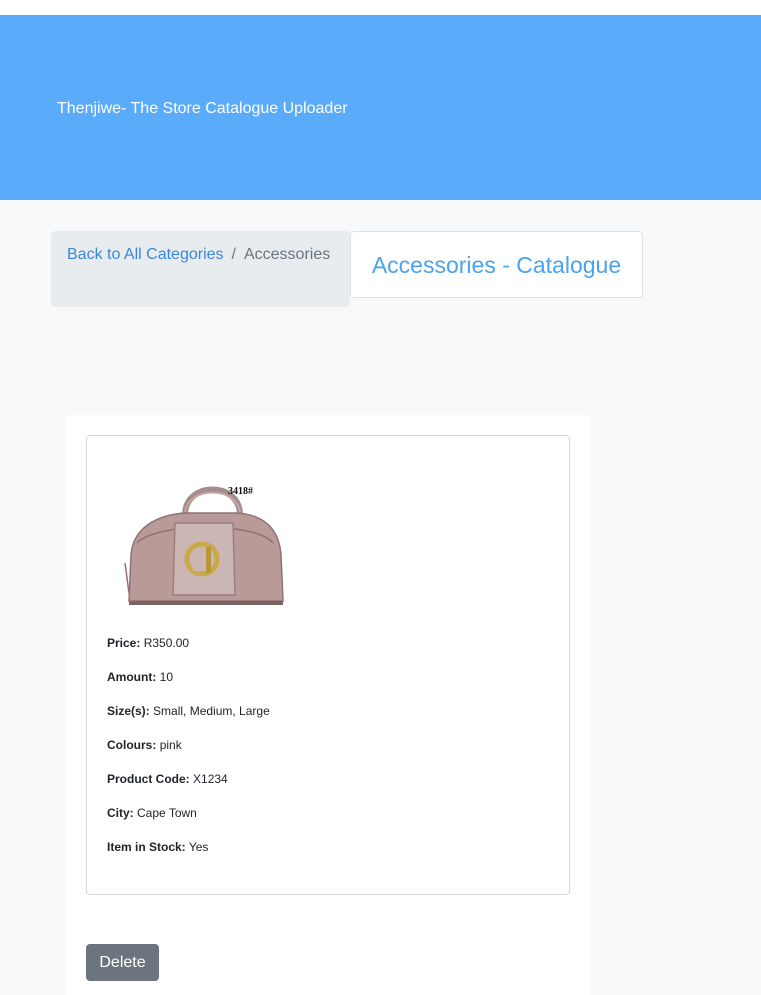 The height and width of the screenshot is (995, 761). I want to click on product-image-label: 3418#, so click(240, 491).